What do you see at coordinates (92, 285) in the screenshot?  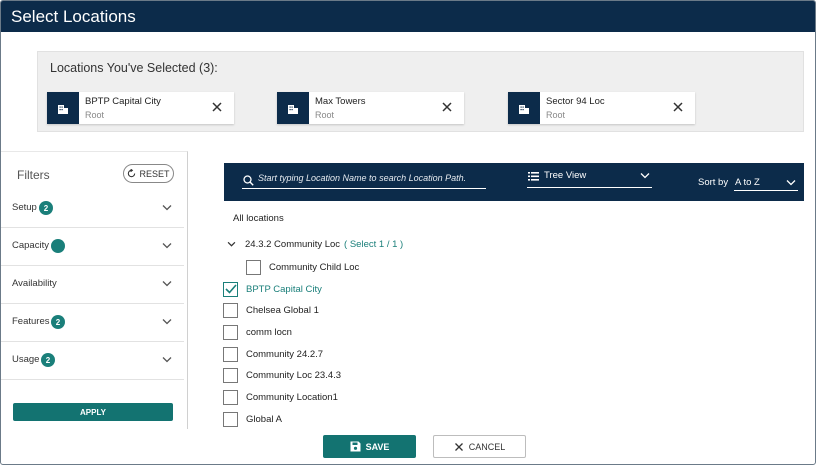 I see `filter-availability: Availability` at bounding box center [92, 285].